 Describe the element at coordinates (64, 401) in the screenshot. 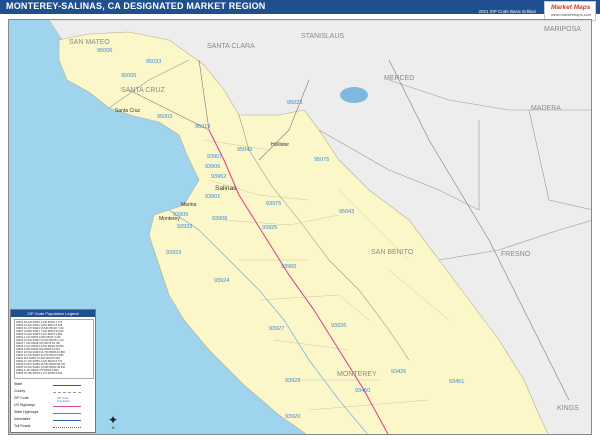

I see `legend-pop-sample: Population` at that location.